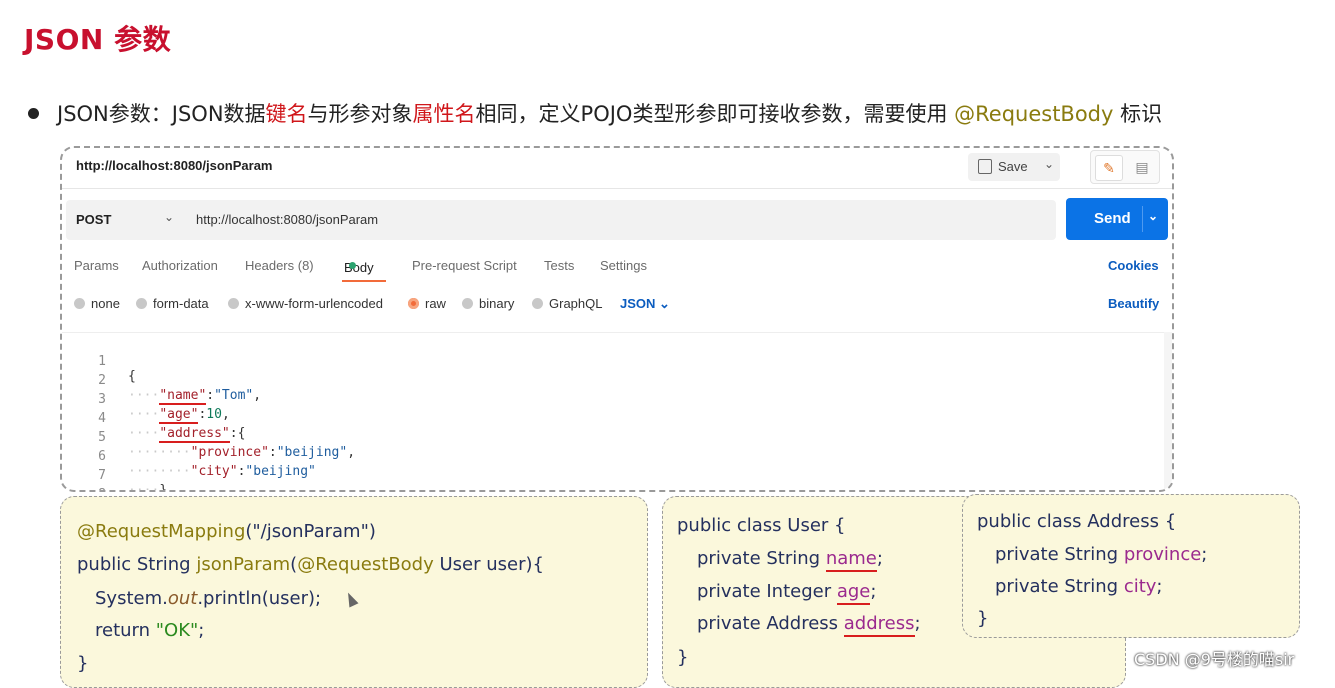 Image resolution: width=1335 pixels, height=688 pixels. What do you see at coordinates (851, 560) in the screenshot?
I see `field-name-name: name` at bounding box center [851, 560].